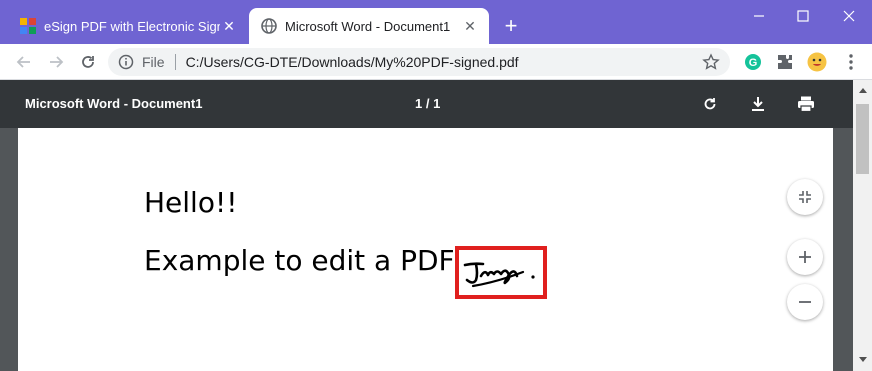 The width and height of the screenshot is (872, 371). I want to click on pdf-toolbar: Microsoft Word - Document1 1 / 1, so click(426, 104).